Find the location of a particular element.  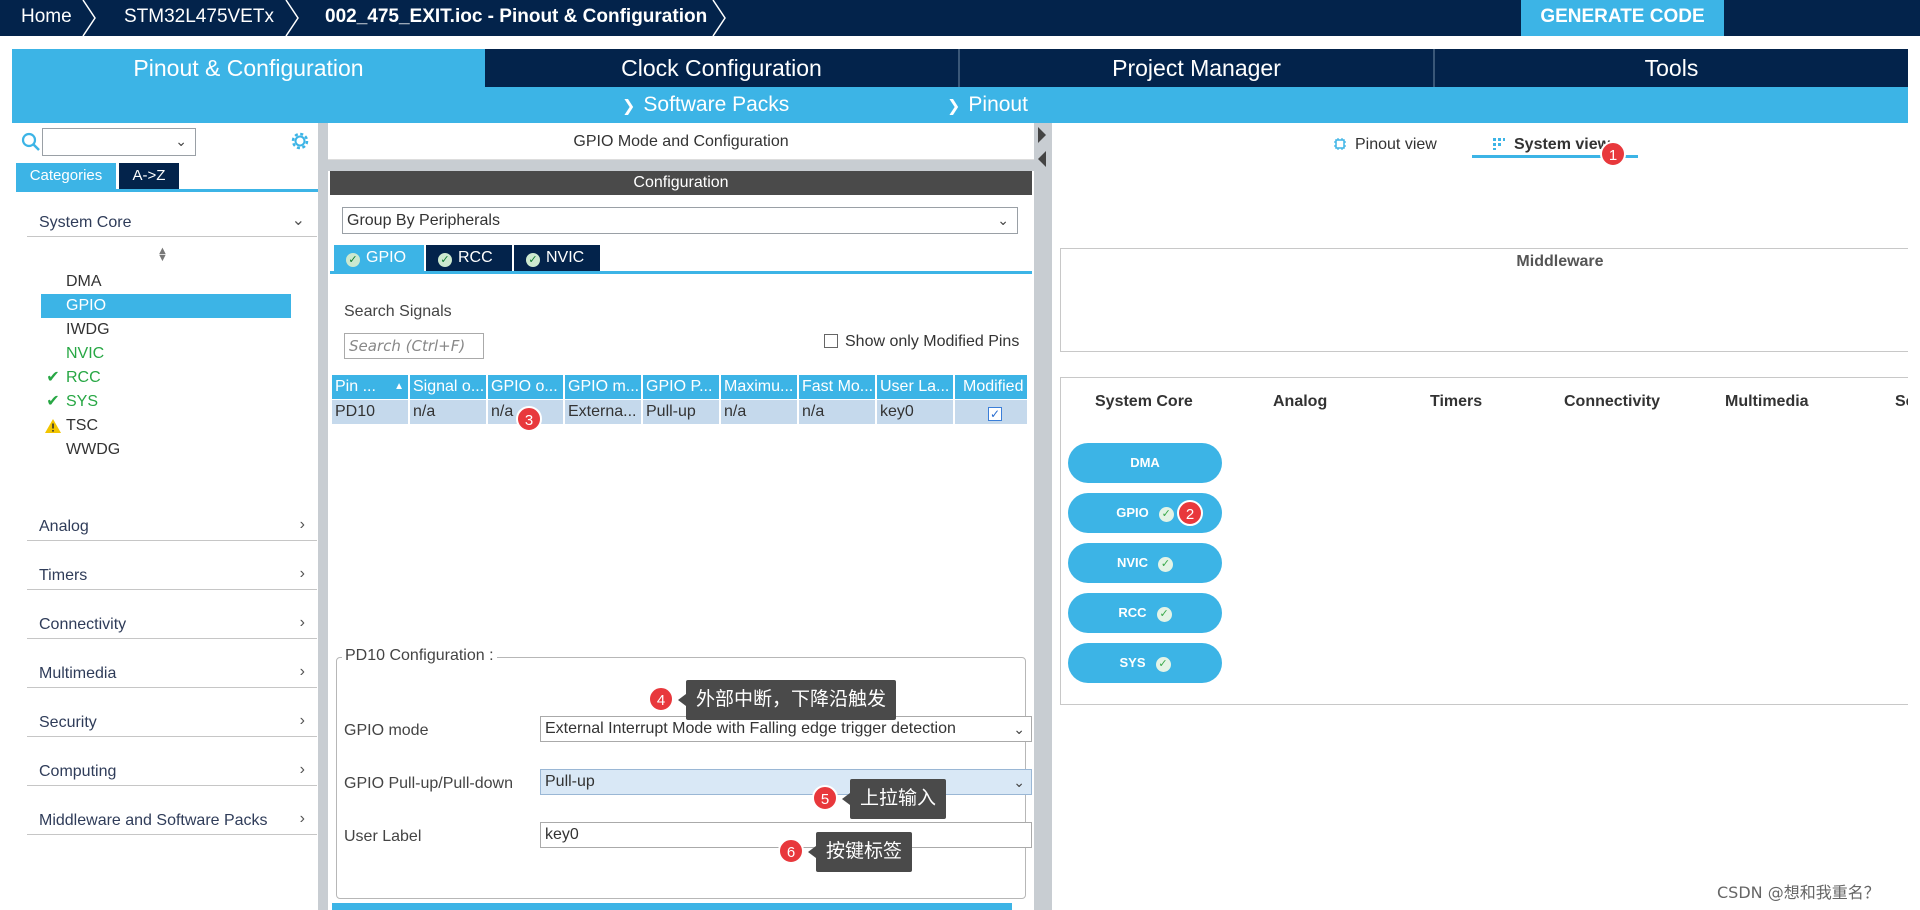

group-by-select: Group By Peripherals ⌄ is located at coordinates (680, 220).